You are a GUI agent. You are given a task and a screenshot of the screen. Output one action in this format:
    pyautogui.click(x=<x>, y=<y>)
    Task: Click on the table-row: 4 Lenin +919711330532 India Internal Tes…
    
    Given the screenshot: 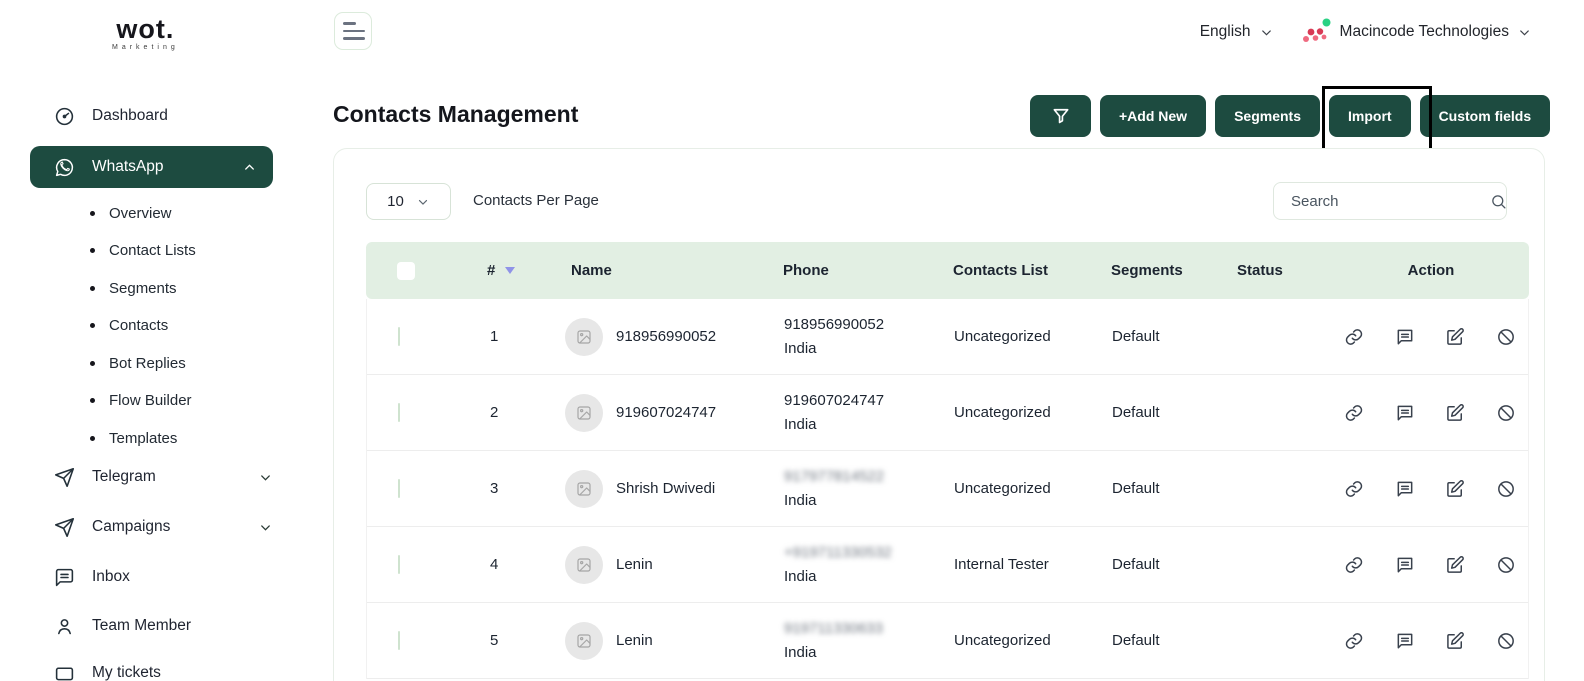 What is the action you would take?
    pyautogui.click(x=947, y=565)
    